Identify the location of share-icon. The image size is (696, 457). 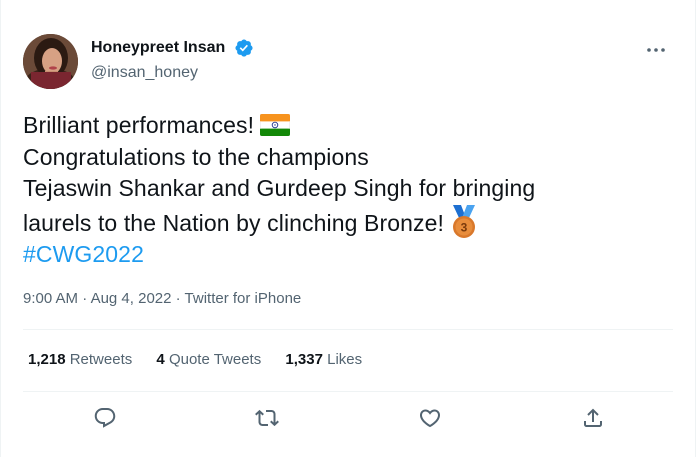
(593, 417).